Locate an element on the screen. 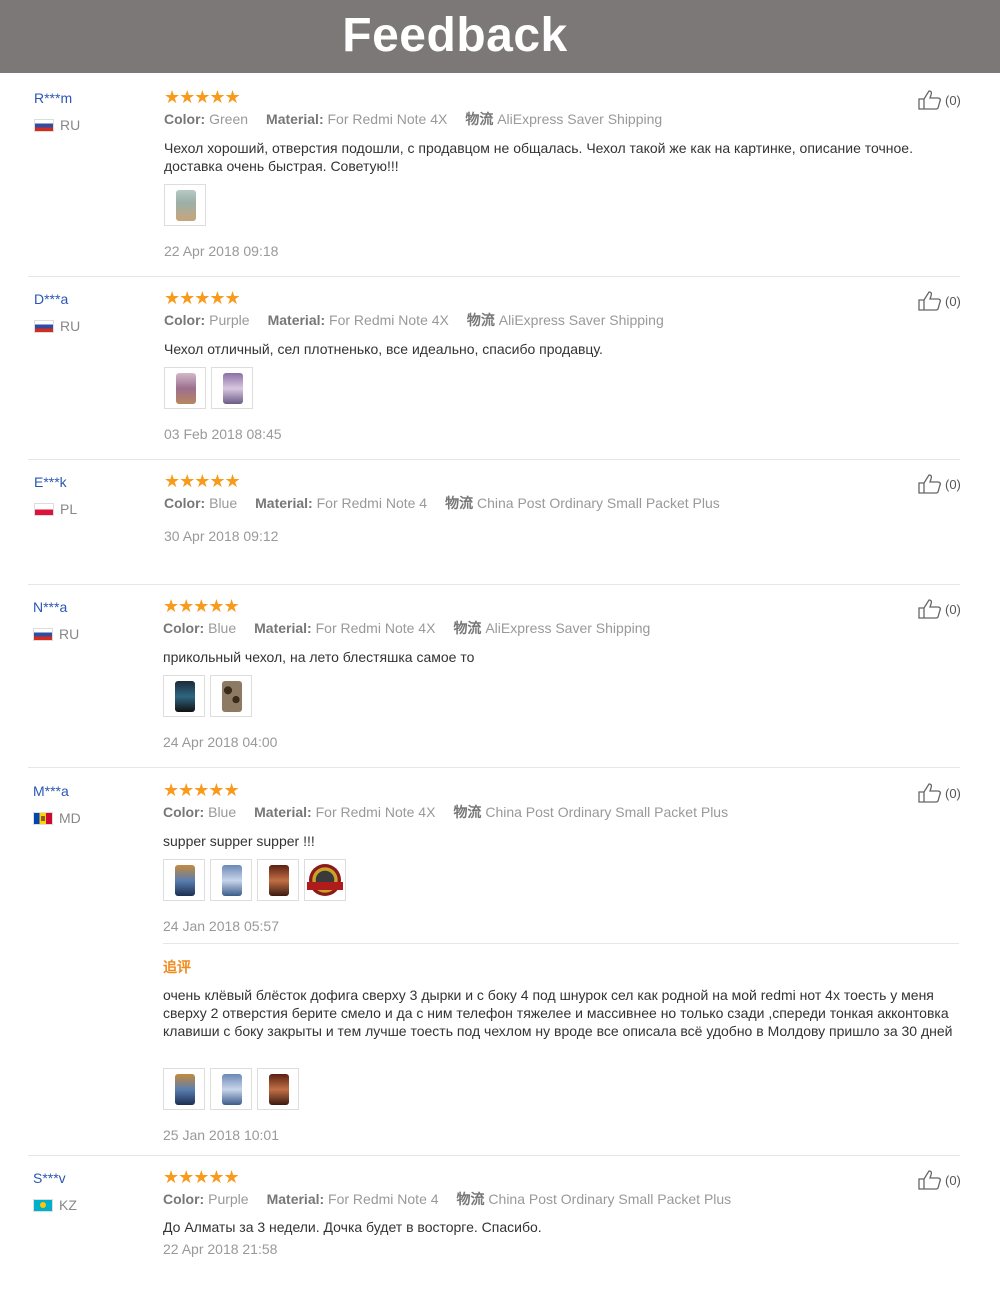 This screenshot has height=1300, width=1000. reviewer-country: MD is located at coordinates (57, 818).